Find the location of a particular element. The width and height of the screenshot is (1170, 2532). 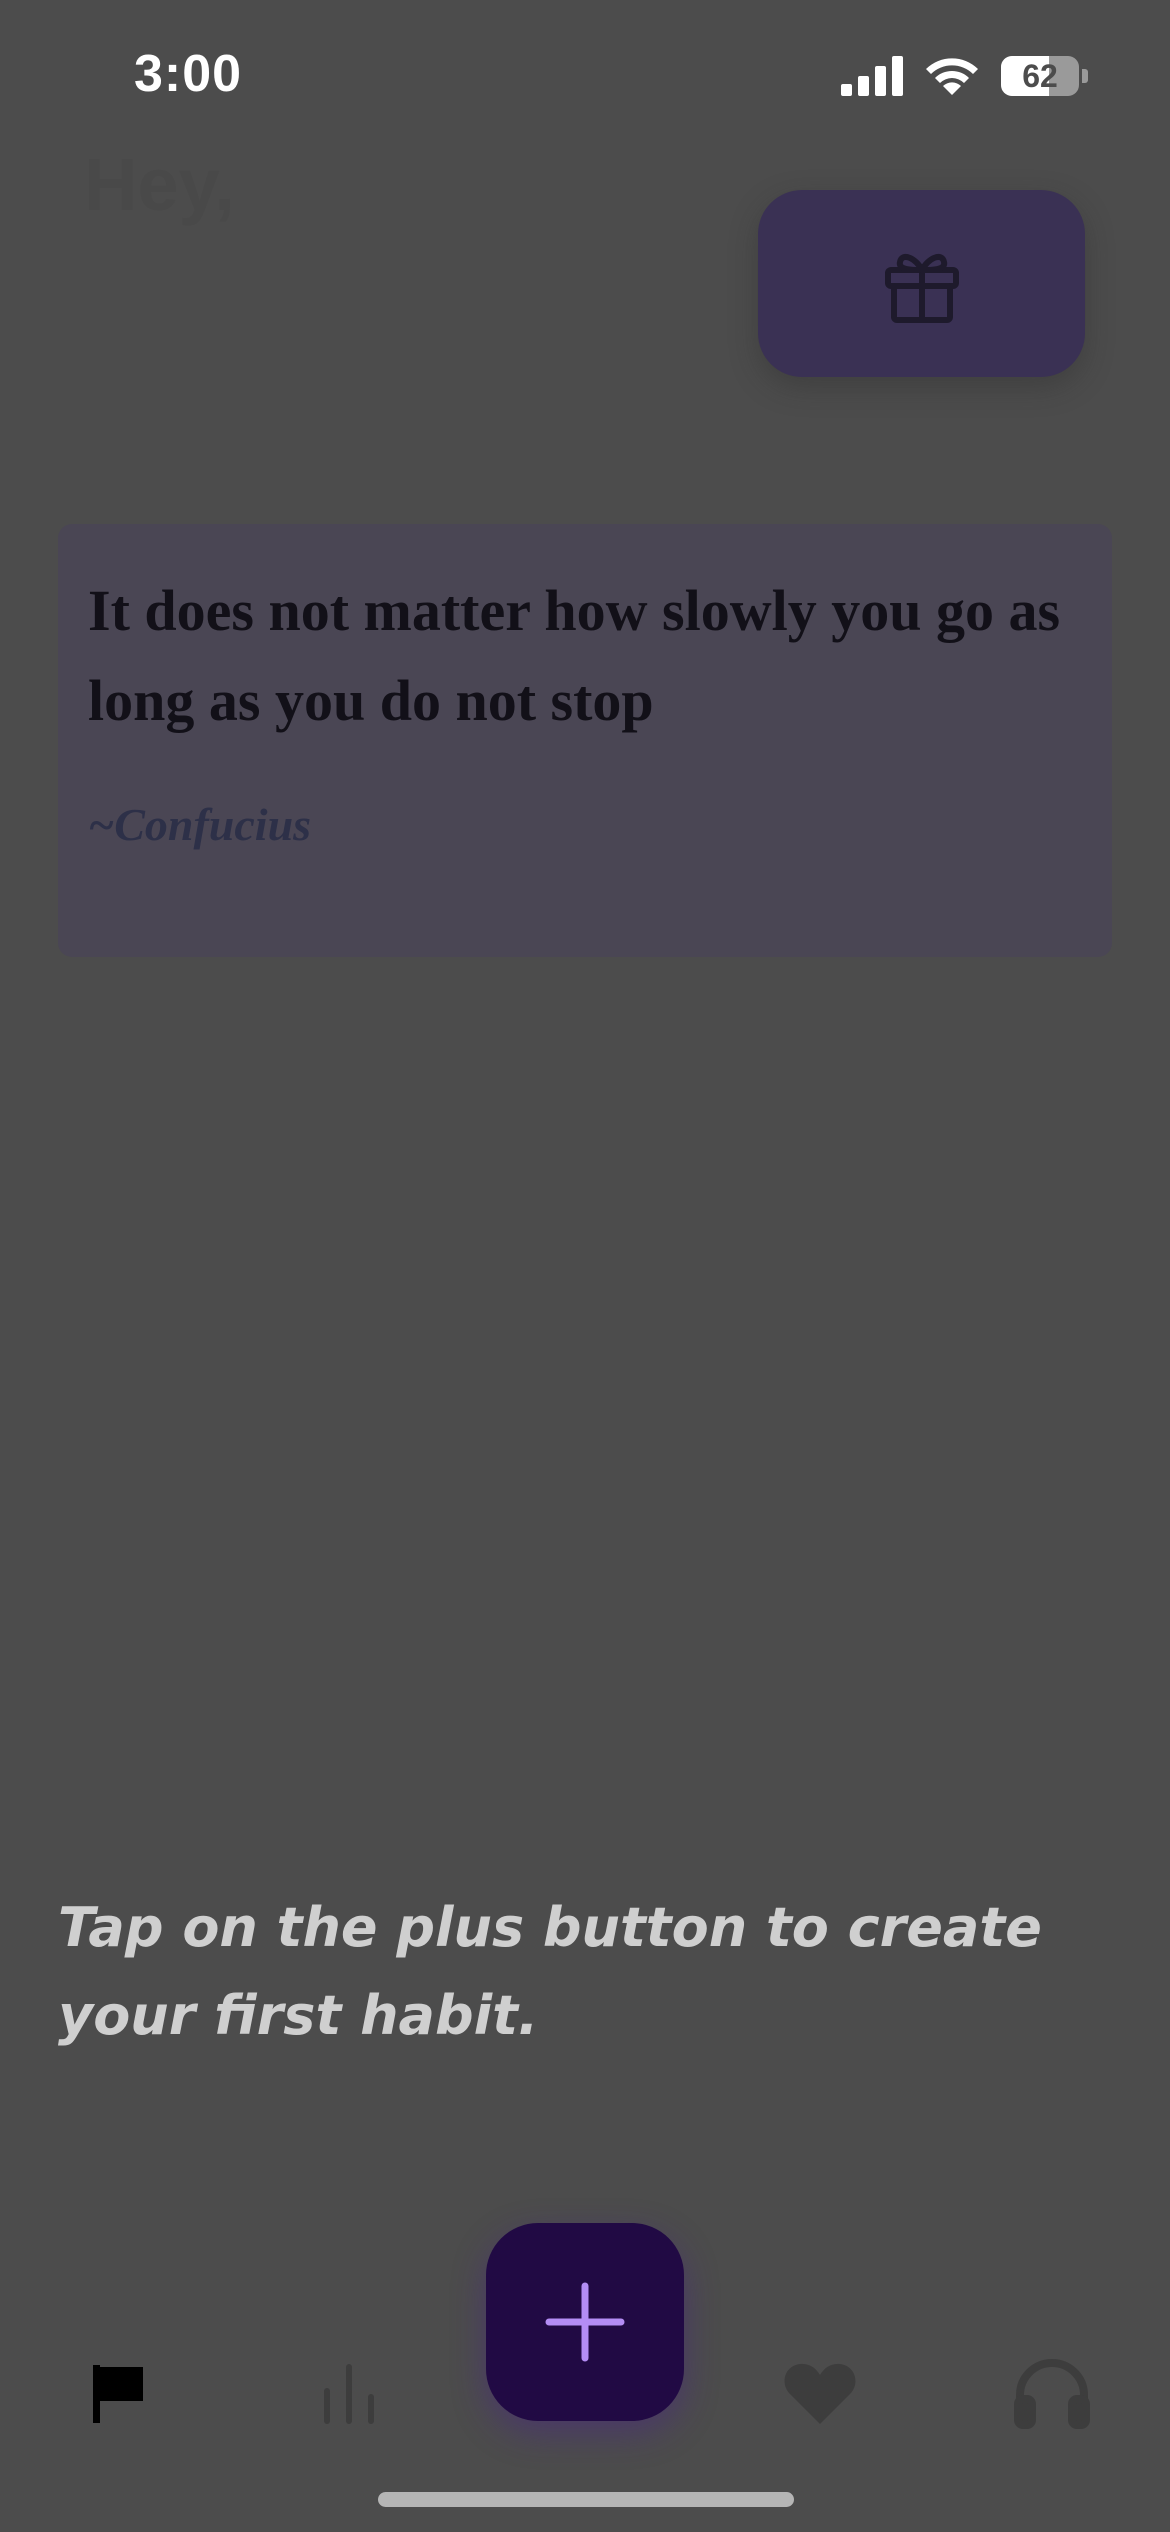

nav-stats-button is located at coordinates (349, 2393).